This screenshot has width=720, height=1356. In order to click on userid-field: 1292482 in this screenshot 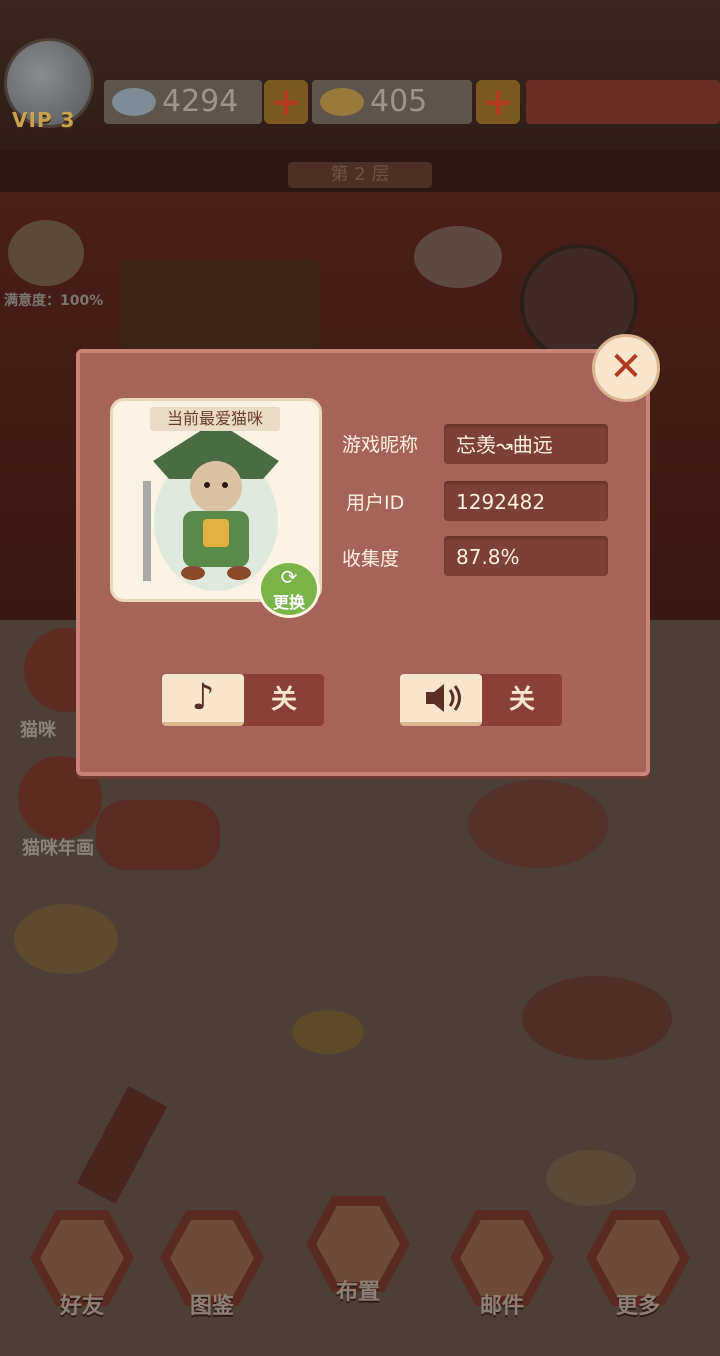, I will do `click(526, 501)`.